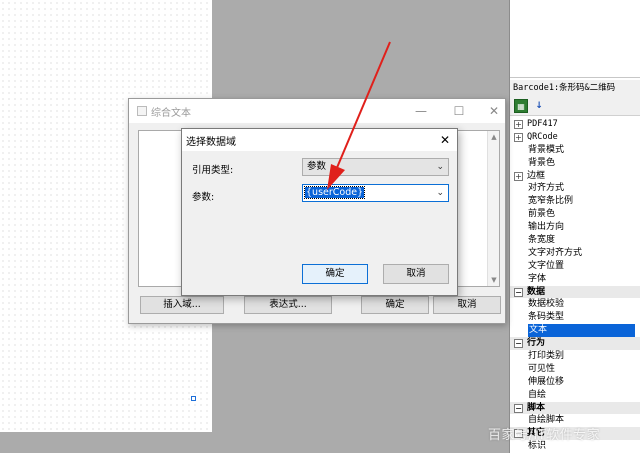 This screenshot has width=640, height=453. I want to click on minimize-icon: —, so click(421, 111).